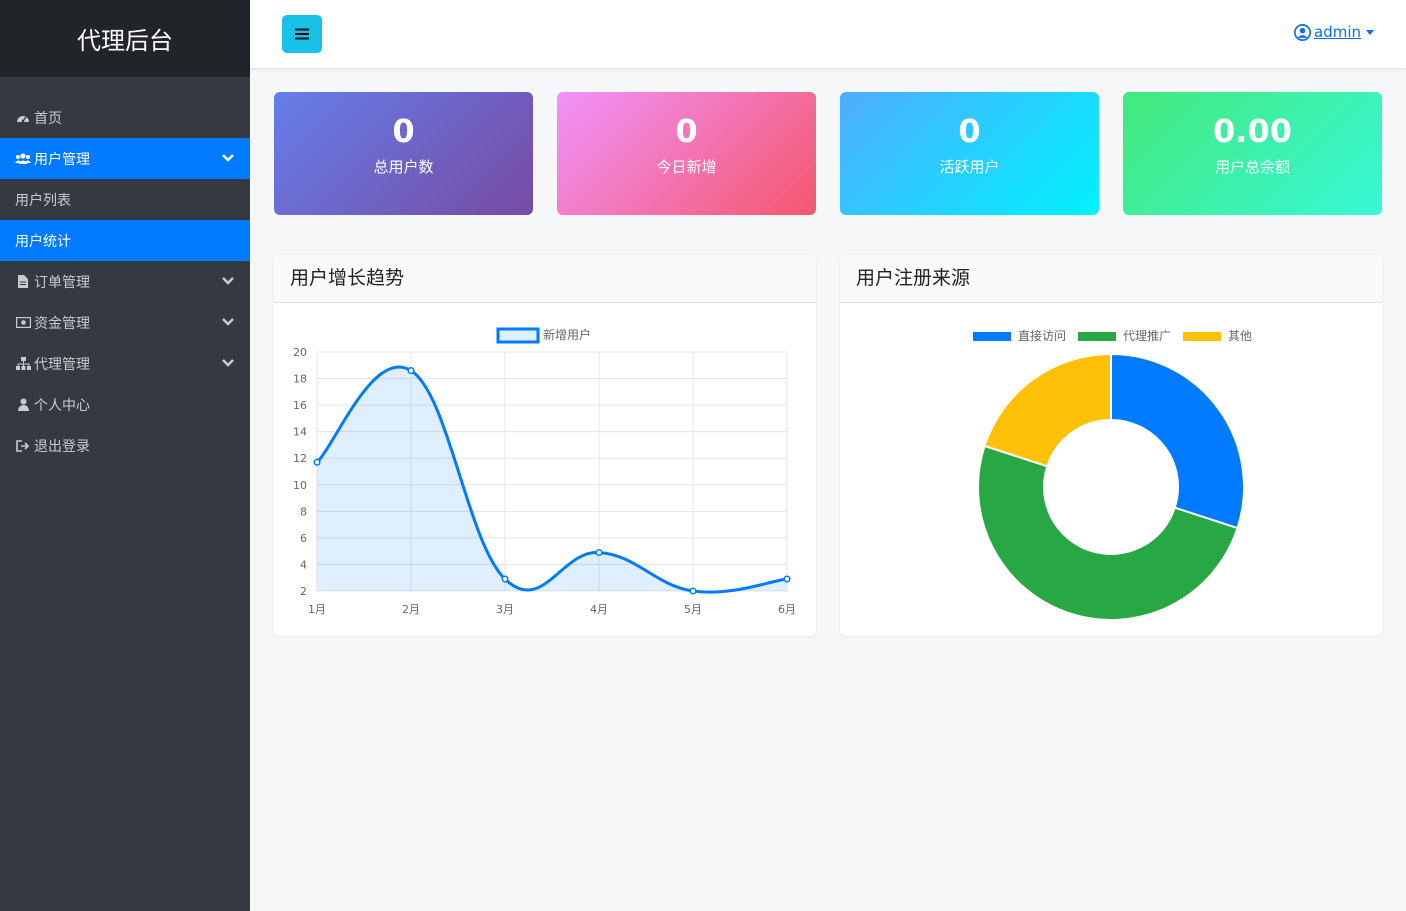  What do you see at coordinates (125, 445) in the screenshot?
I see `sidebar-item-logout: 退出登录` at bounding box center [125, 445].